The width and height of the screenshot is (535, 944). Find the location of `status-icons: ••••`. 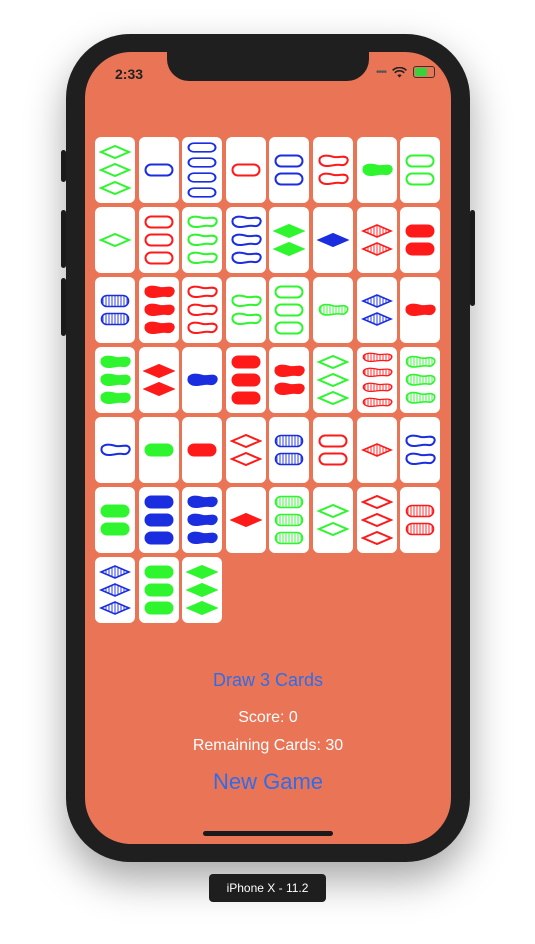

status-icons: •••• is located at coordinates (405, 72).